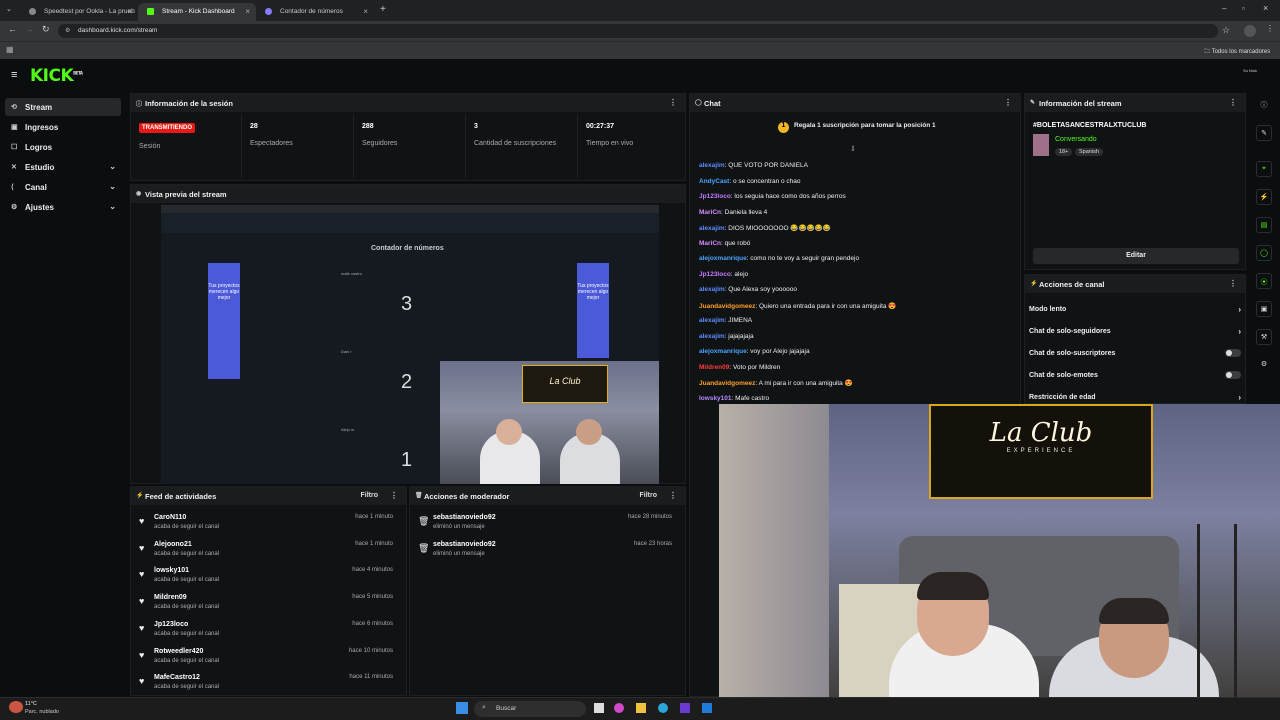  I want to click on chat-username: AndyCast, so click(714, 181).